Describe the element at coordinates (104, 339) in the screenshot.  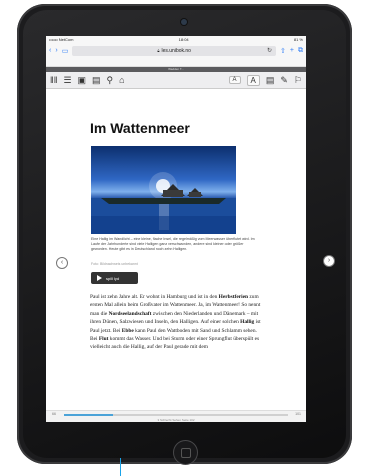
I see `glossary-word: Flut` at that location.